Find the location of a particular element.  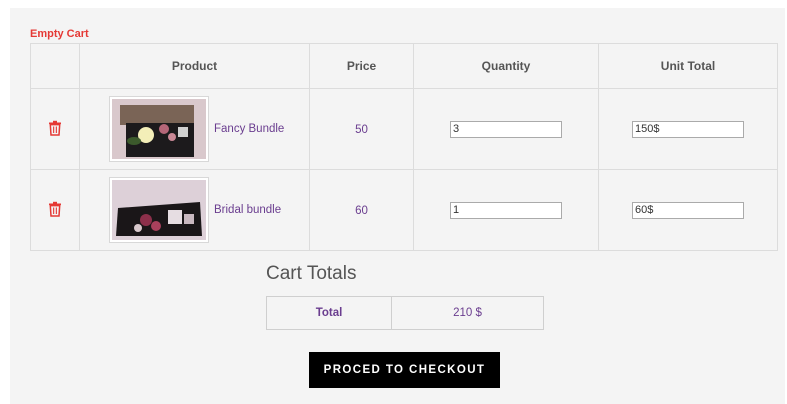

cart-totals-title: Cart Totals is located at coordinates (311, 273).